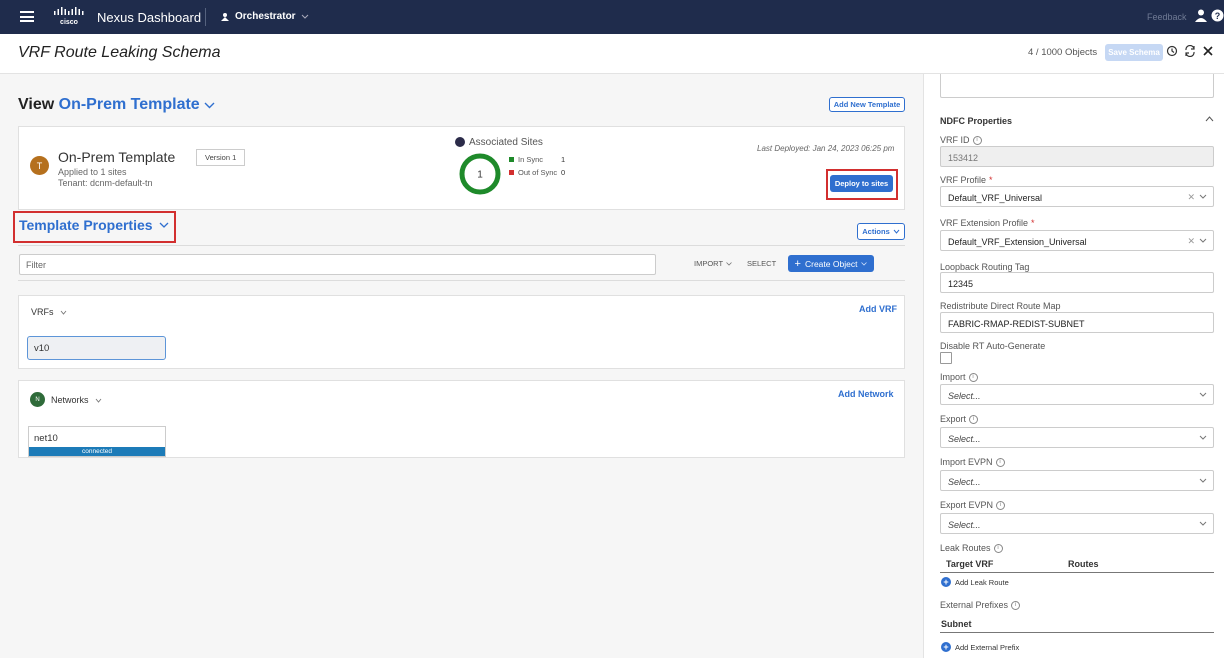 This screenshot has height=658, width=1224. Describe the element at coordinates (709, 263) in the screenshot. I see `import-label: IMPORT` at that location.